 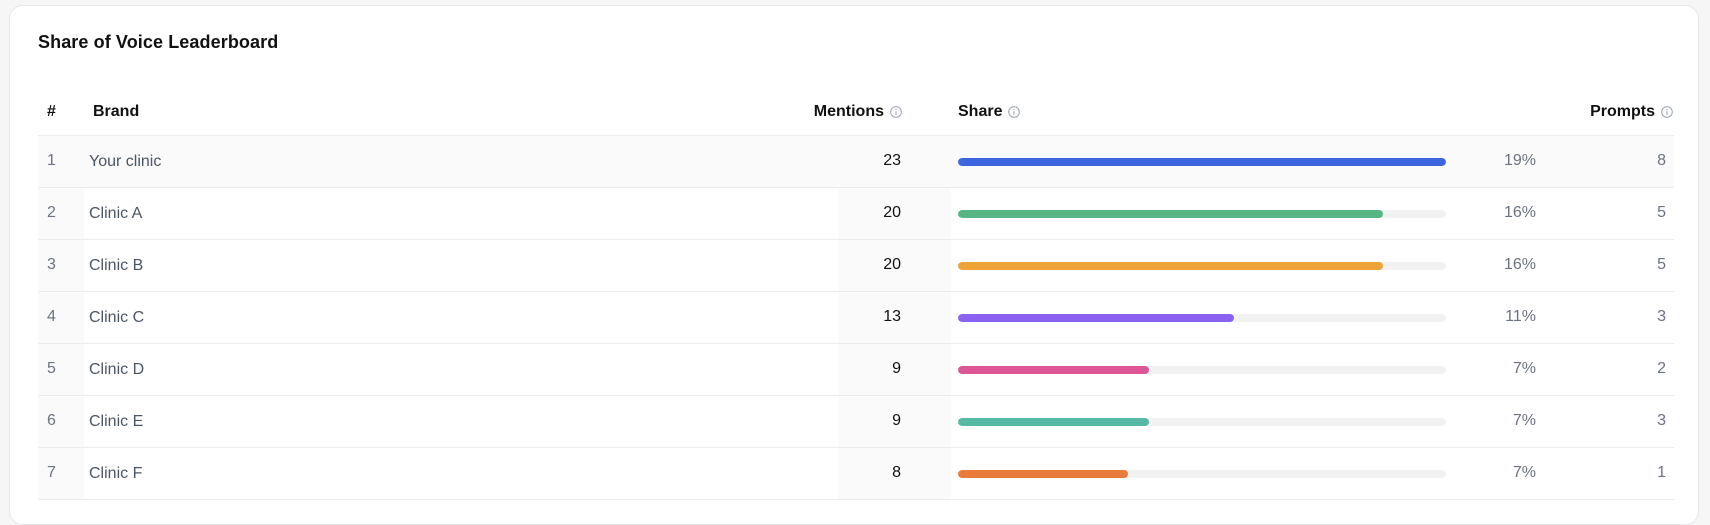 What do you see at coordinates (158, 42) in the screenshot?
I see `card-title: Share of Voice Leaderboard` at bounding box center [158, 42].